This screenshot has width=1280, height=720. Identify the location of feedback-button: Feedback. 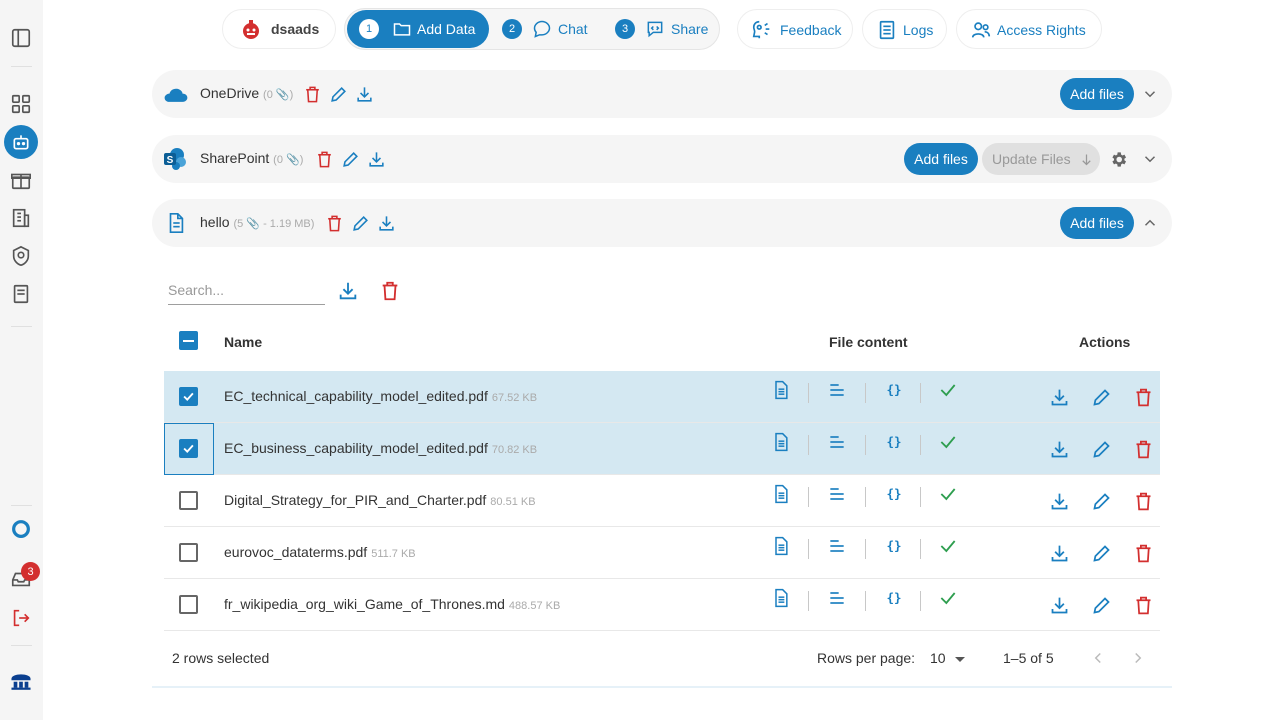
(795, 29).